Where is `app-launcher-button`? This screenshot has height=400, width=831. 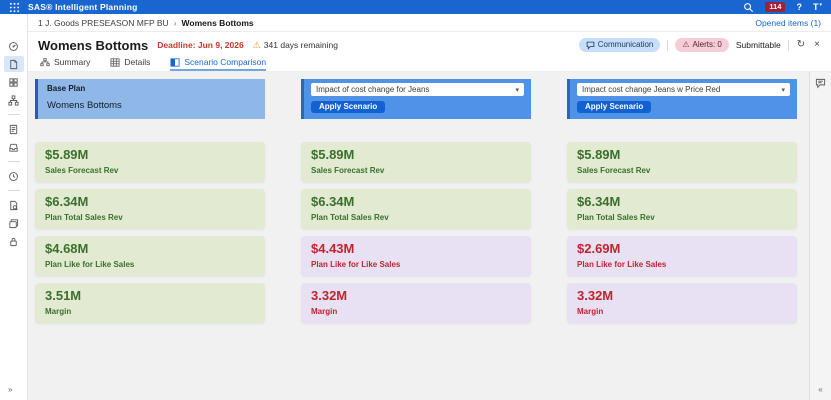 app-launcher-button is located at coordinates (14, 7).